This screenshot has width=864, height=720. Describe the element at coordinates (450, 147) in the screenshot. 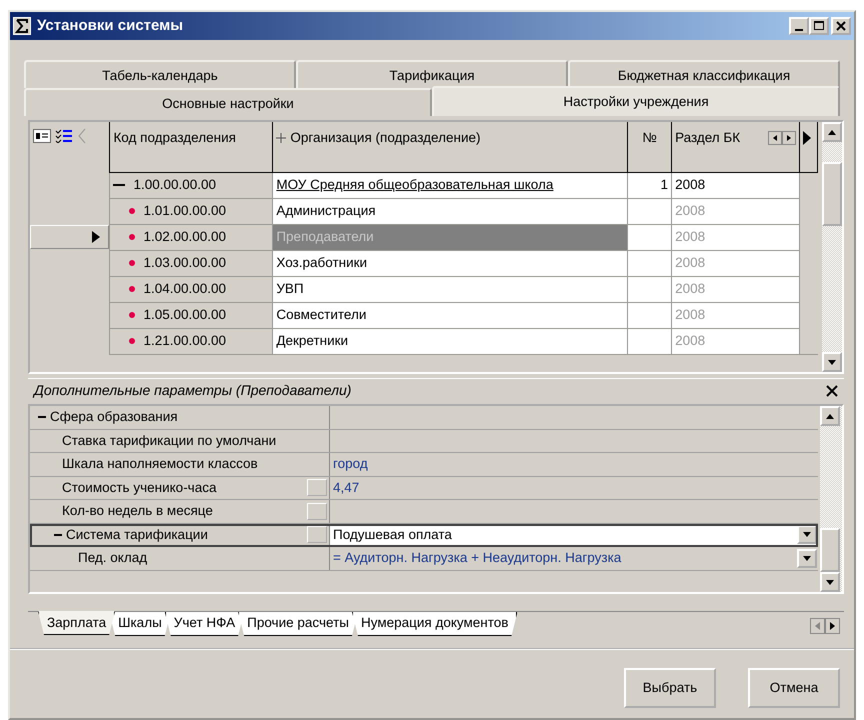

I see `column-header: Организация (подразделение)` at that location.